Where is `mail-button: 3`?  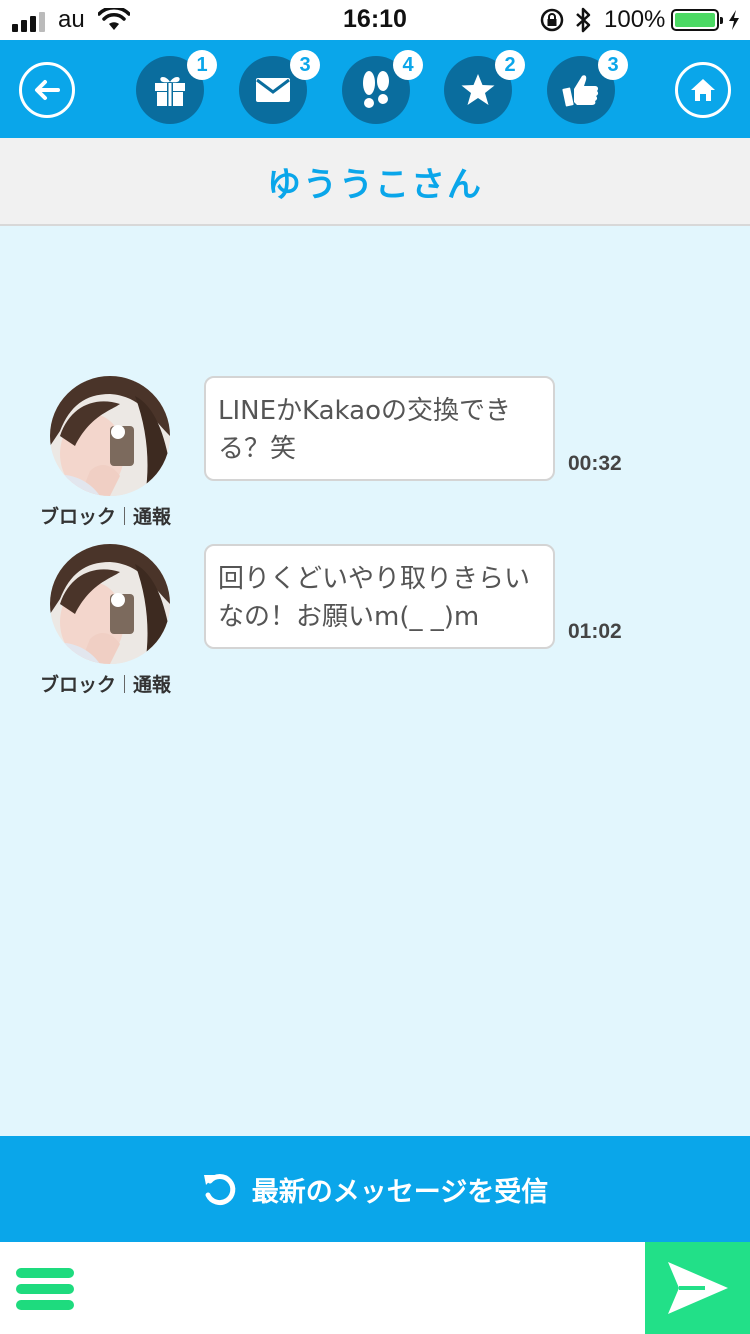 mail-button: 3 is located at coordinates (279, 87).